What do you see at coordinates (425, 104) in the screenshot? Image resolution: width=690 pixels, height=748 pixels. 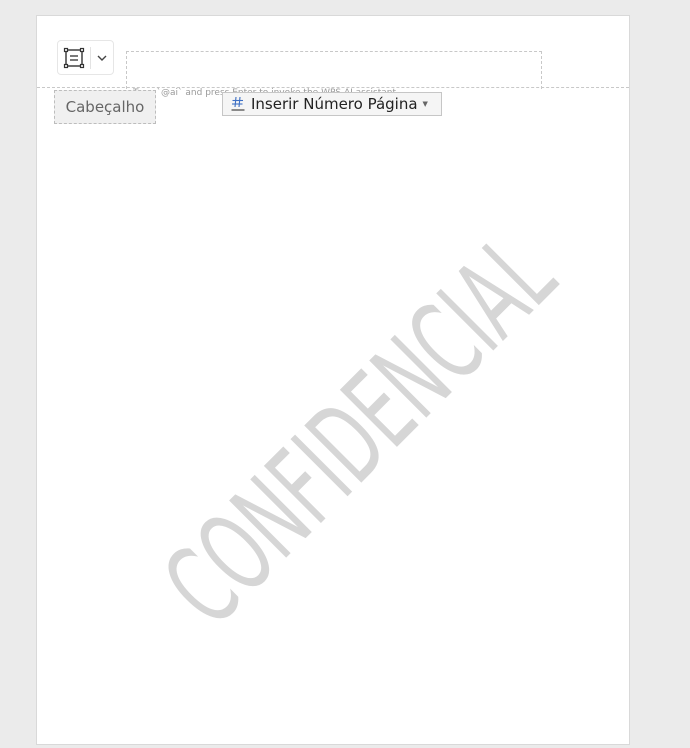 I see `dropdown-caret-icon: ▼` at bounding box center [425, 104].